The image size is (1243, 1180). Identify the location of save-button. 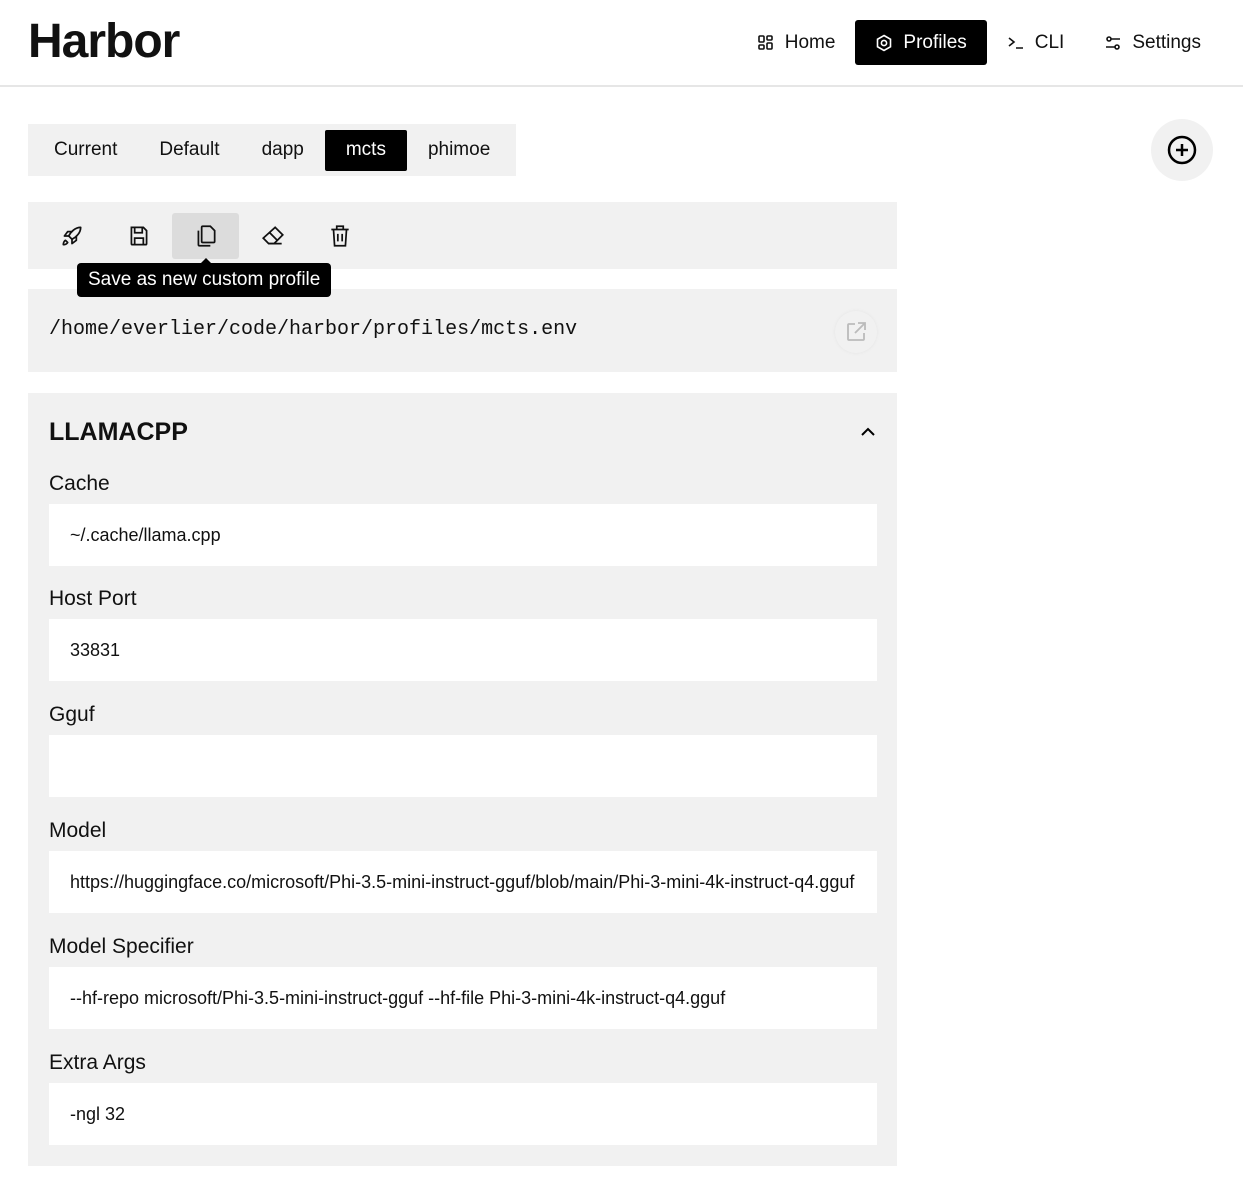
(138, 236).